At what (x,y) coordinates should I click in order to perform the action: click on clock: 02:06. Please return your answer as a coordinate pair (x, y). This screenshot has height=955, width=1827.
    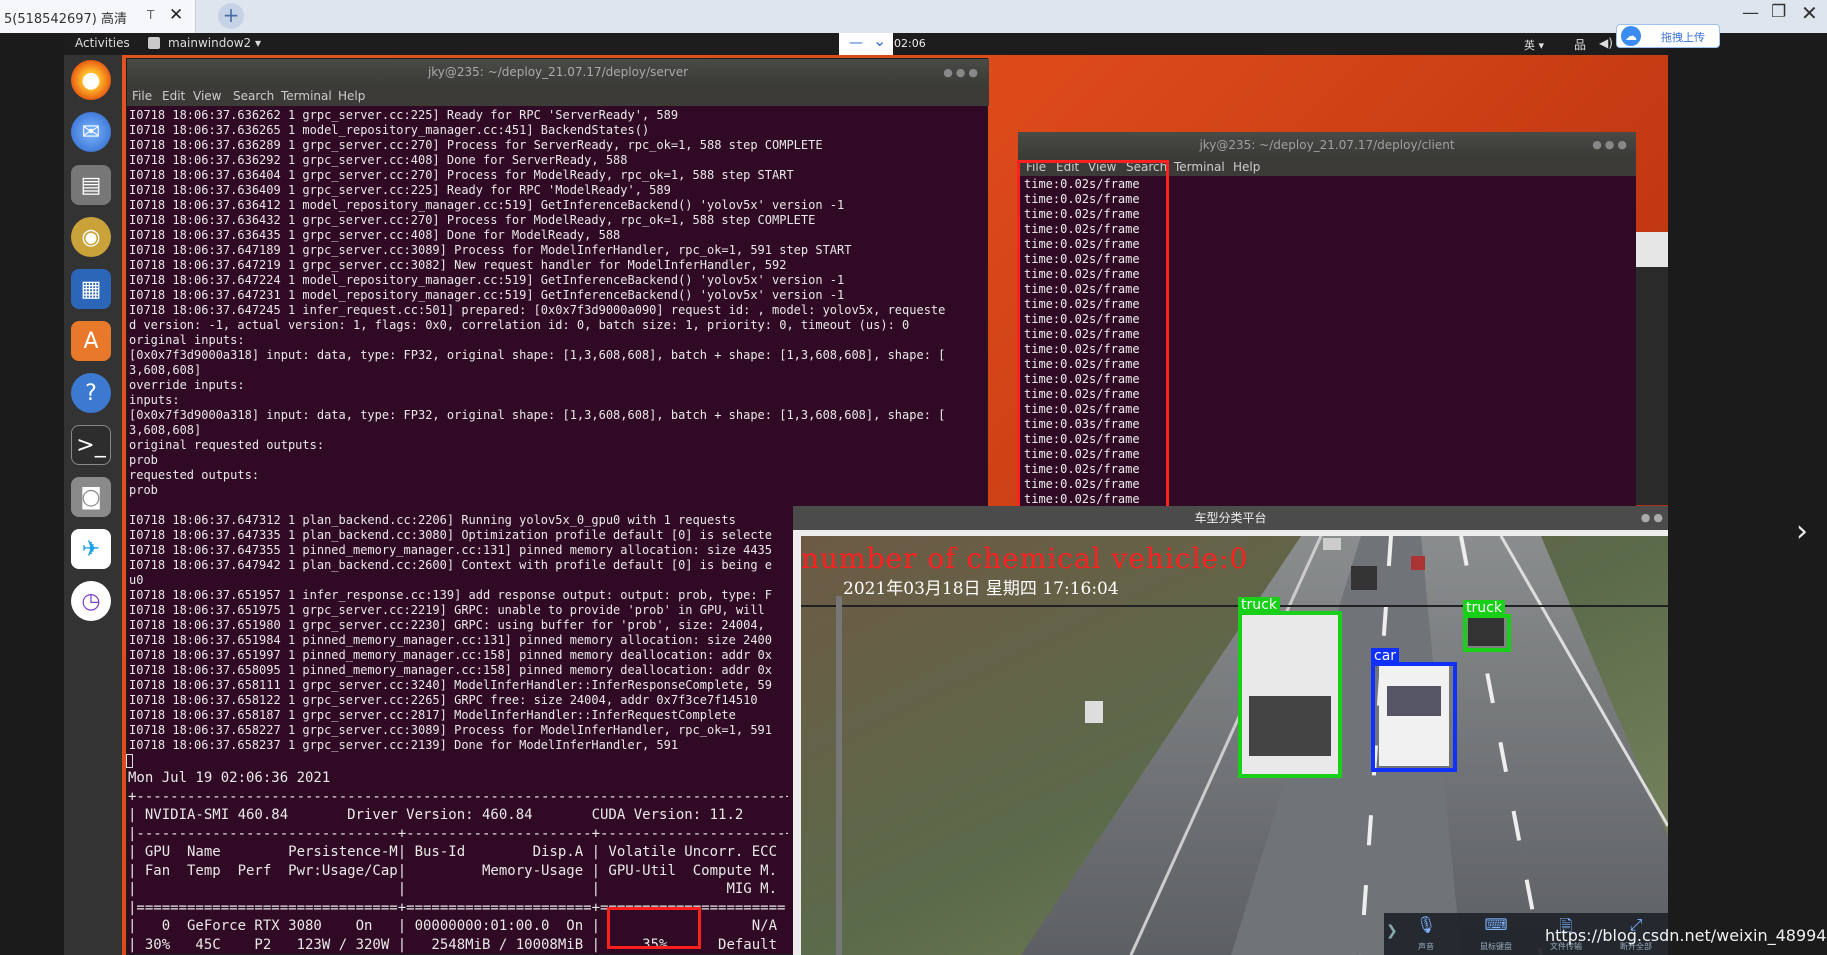
    Looking at the image, I should click on (910, 43).